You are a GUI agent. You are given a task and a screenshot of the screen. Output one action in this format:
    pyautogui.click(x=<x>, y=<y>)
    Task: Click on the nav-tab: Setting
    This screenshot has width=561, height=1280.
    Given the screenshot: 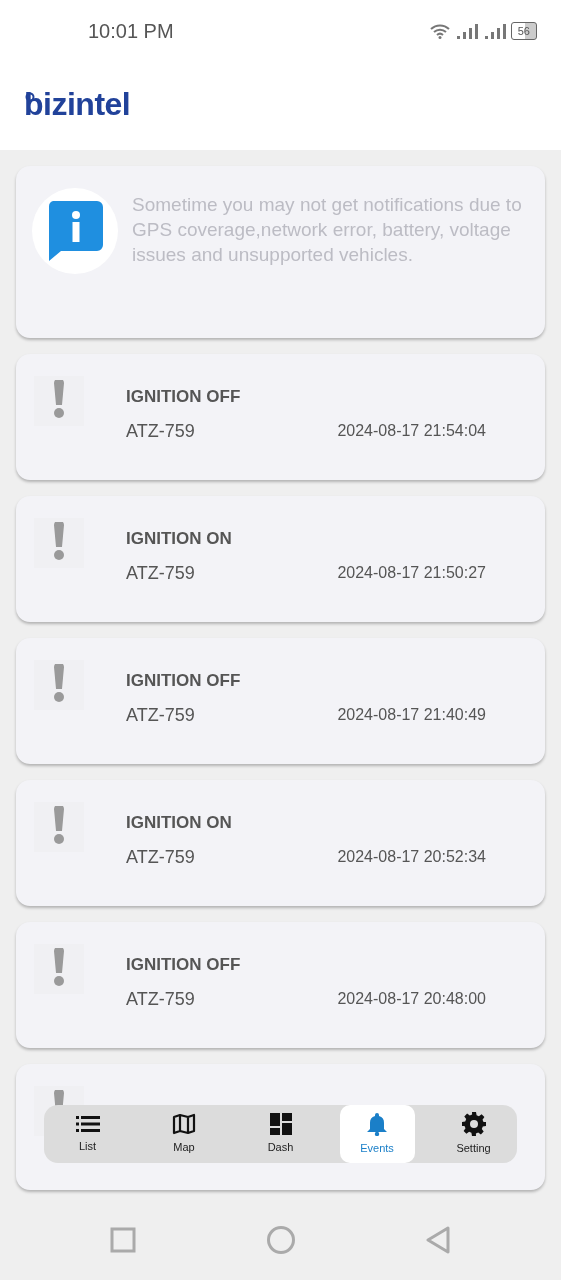 What is the action you would take?
    pyautogui.click(x=473, y=1134)
    